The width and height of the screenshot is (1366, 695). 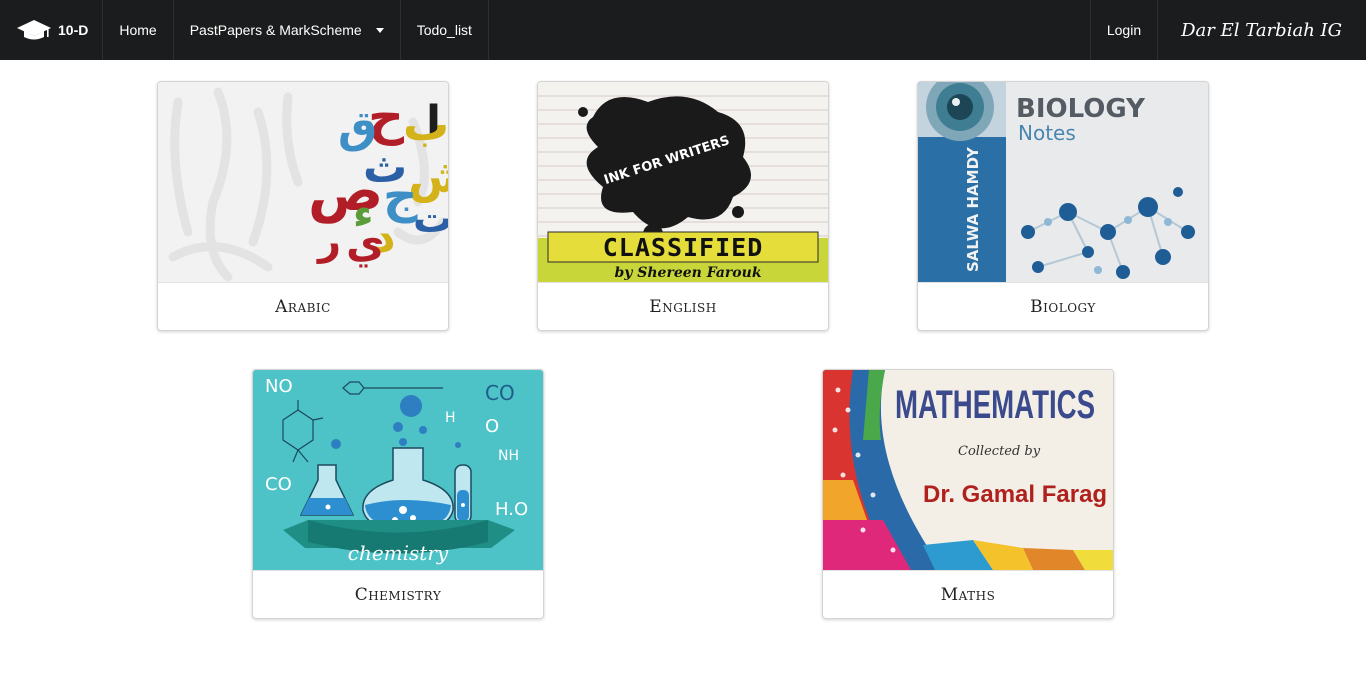 What do you see at coordinates (968, 470) in the screenshot?
I see `maths-cover-image: MATHEMATICS Collected by Dr. Gamal Farag` at bounding box center [968, 470].